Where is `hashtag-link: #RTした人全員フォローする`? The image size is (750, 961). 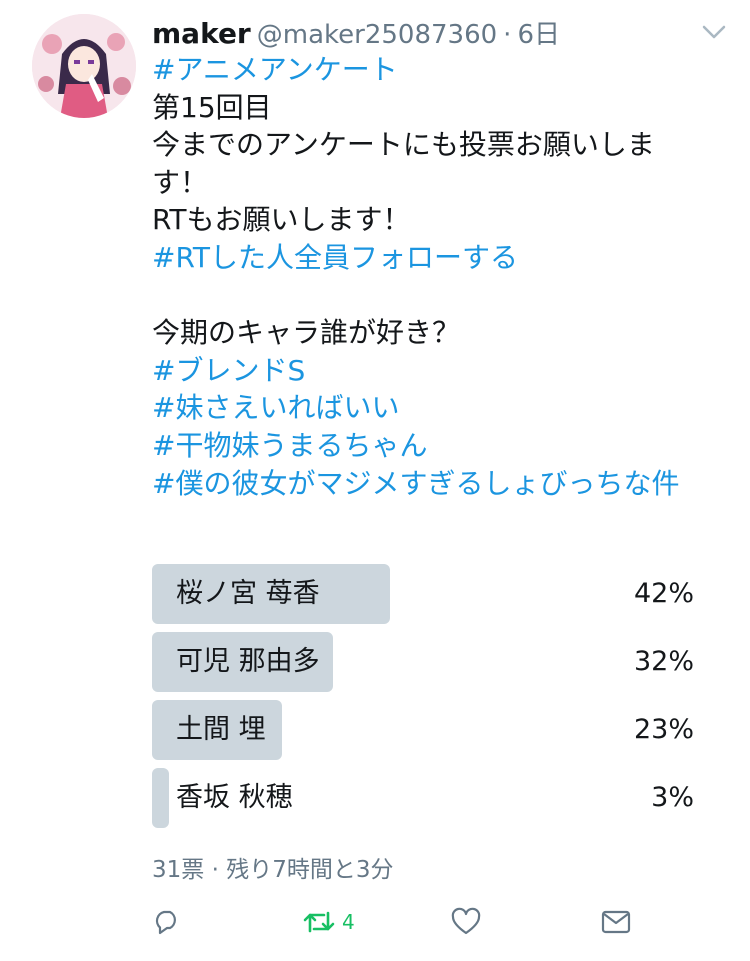 hashtag-link: #RTした人全員フォローする is located at coordinates (432, 258).